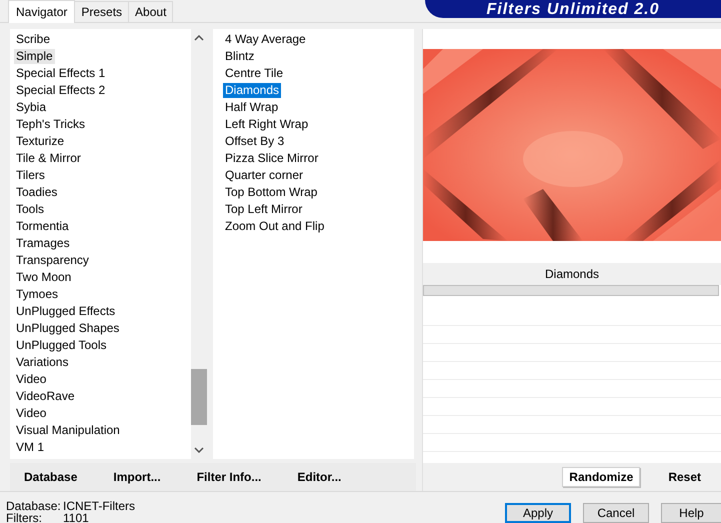 Image resolution: width=721 pixels, height=523 pixels. Describe the element at coordinates (601, 477) in the screenshot. I see `preview-button: Randomize` at that location.